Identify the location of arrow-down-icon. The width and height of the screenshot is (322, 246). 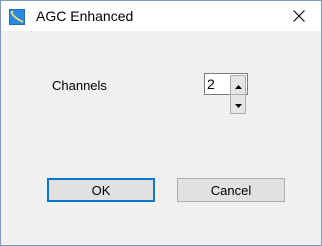
(238, 104).